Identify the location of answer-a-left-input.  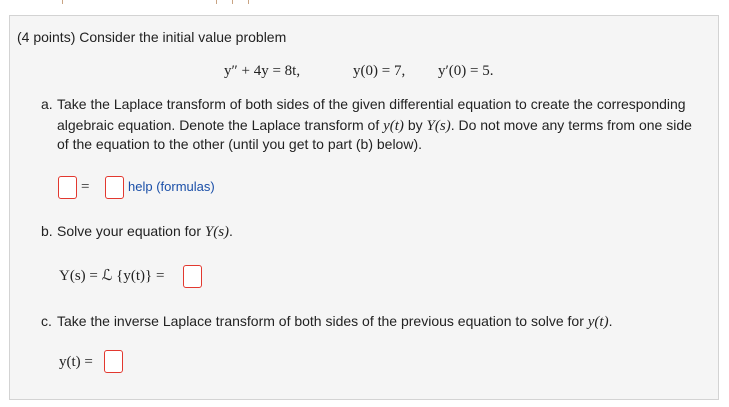
(67, 187).